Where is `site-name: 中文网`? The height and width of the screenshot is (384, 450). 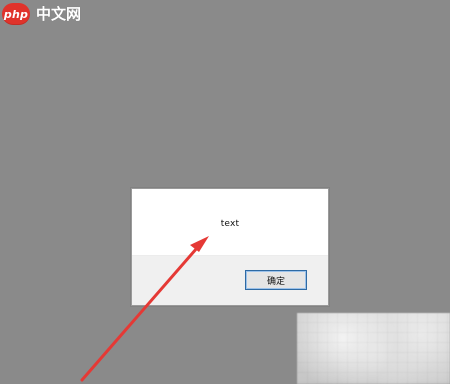
site-name: 中文网 is located at coordinates (59, 13).